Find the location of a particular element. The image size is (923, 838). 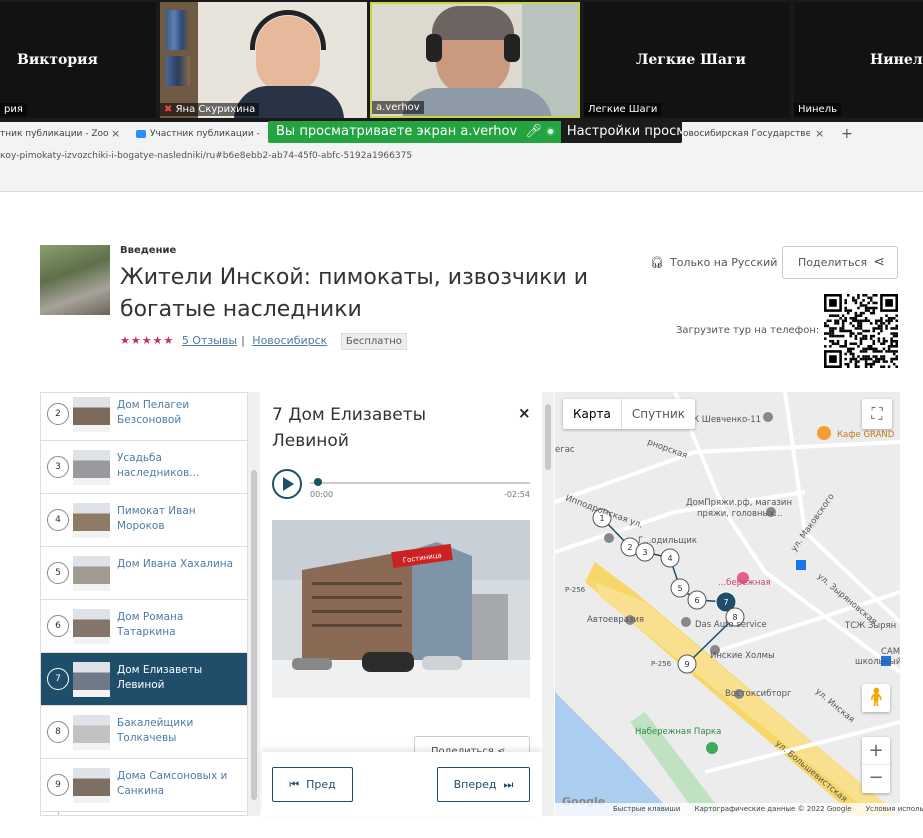

stop-number: 4 is located at coordinates (58, 520).